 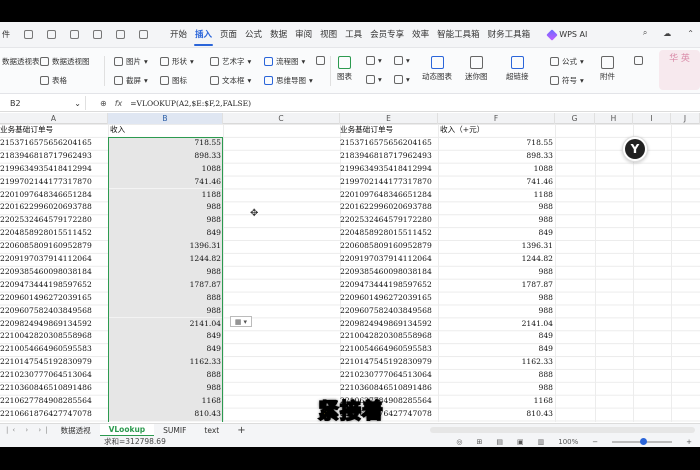 I want to click on zoom-icon: ⊕, so click(x=103, y=103).